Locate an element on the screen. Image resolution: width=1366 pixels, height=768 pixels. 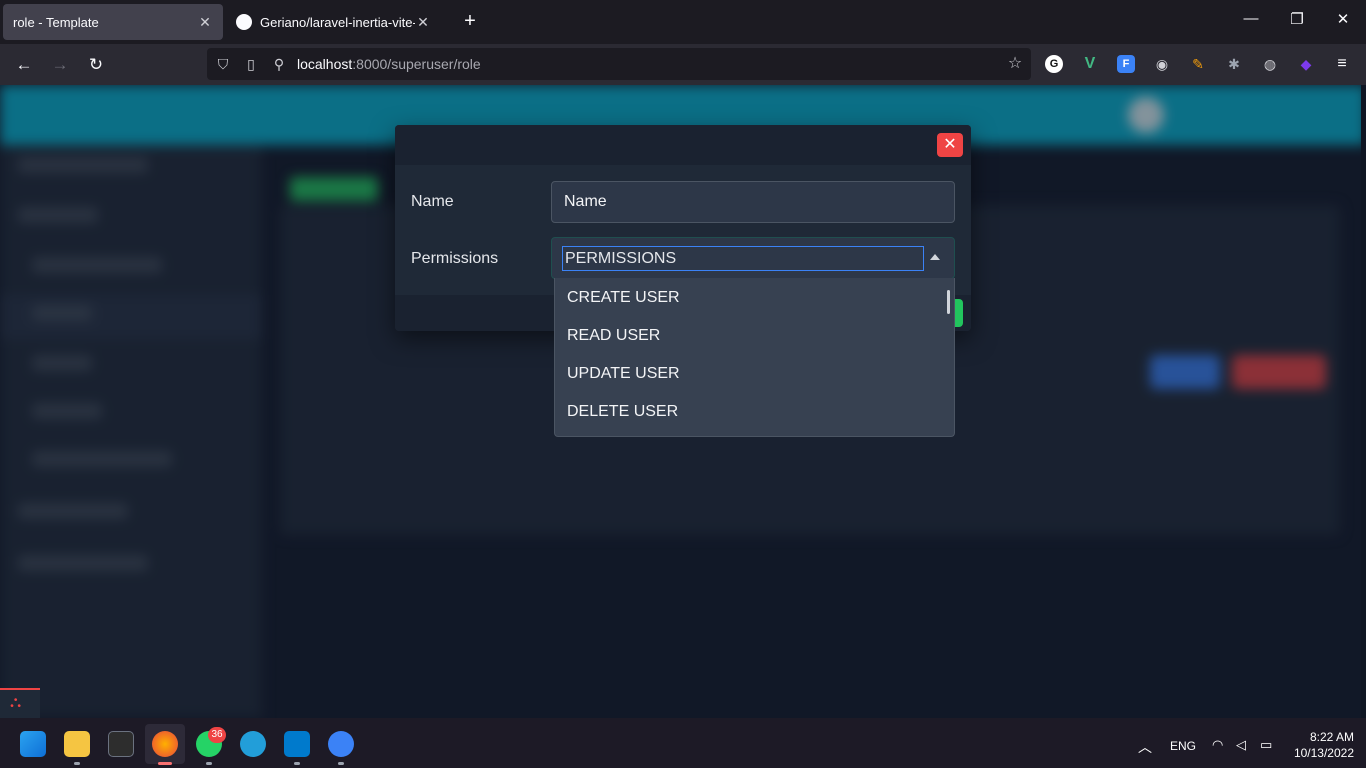
firefox-icon is located at coordinates (165, 744).